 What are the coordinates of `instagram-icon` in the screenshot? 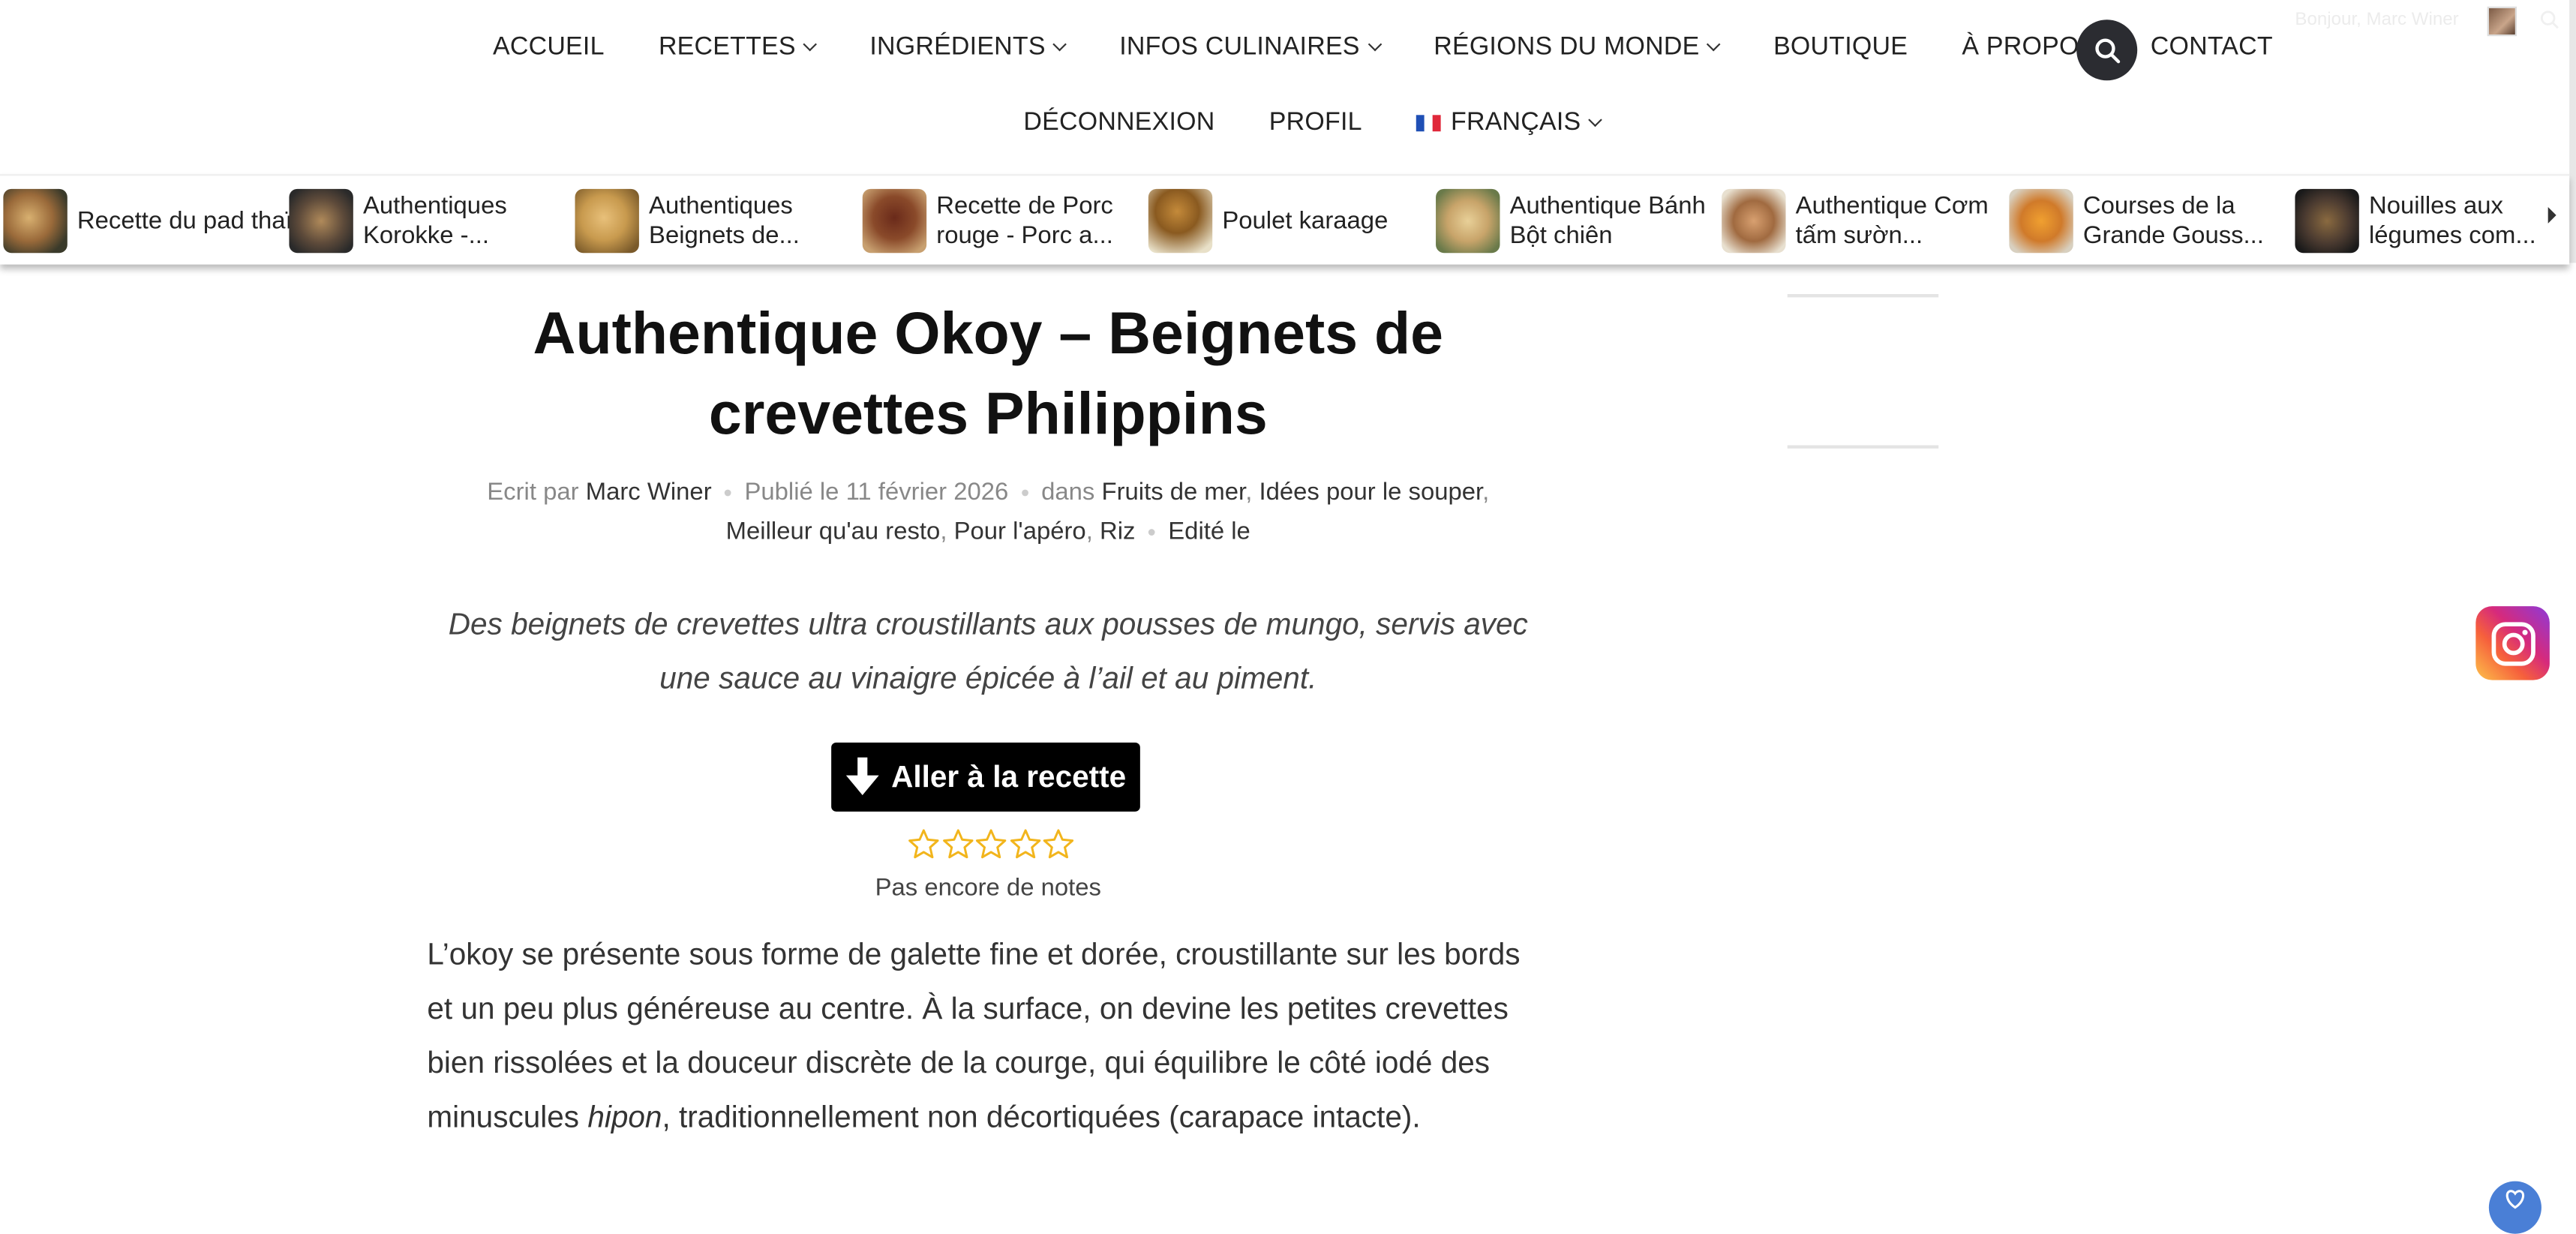 It's located at (2512, 643).